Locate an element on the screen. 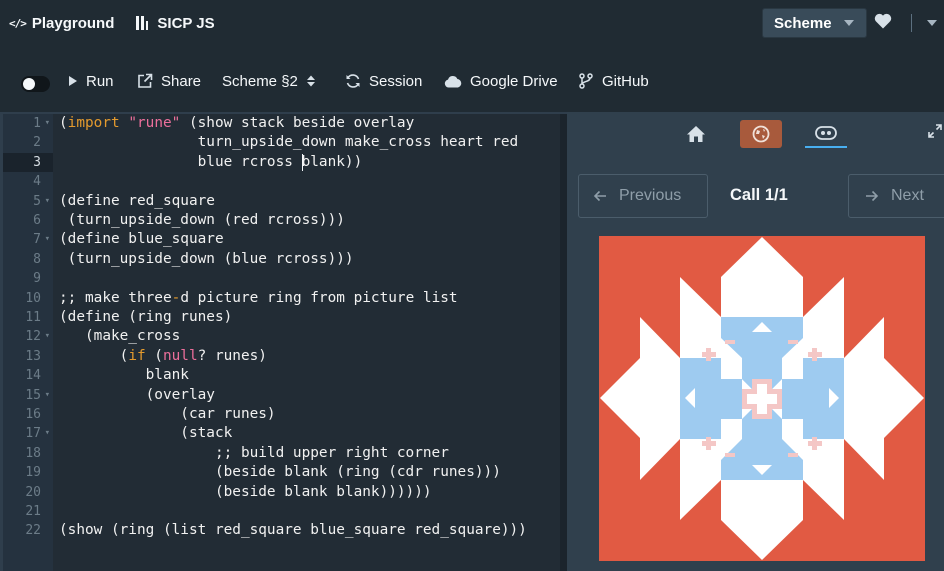 The image size is (944, 571). line-number: 6 is located at coordinates (37, 220).